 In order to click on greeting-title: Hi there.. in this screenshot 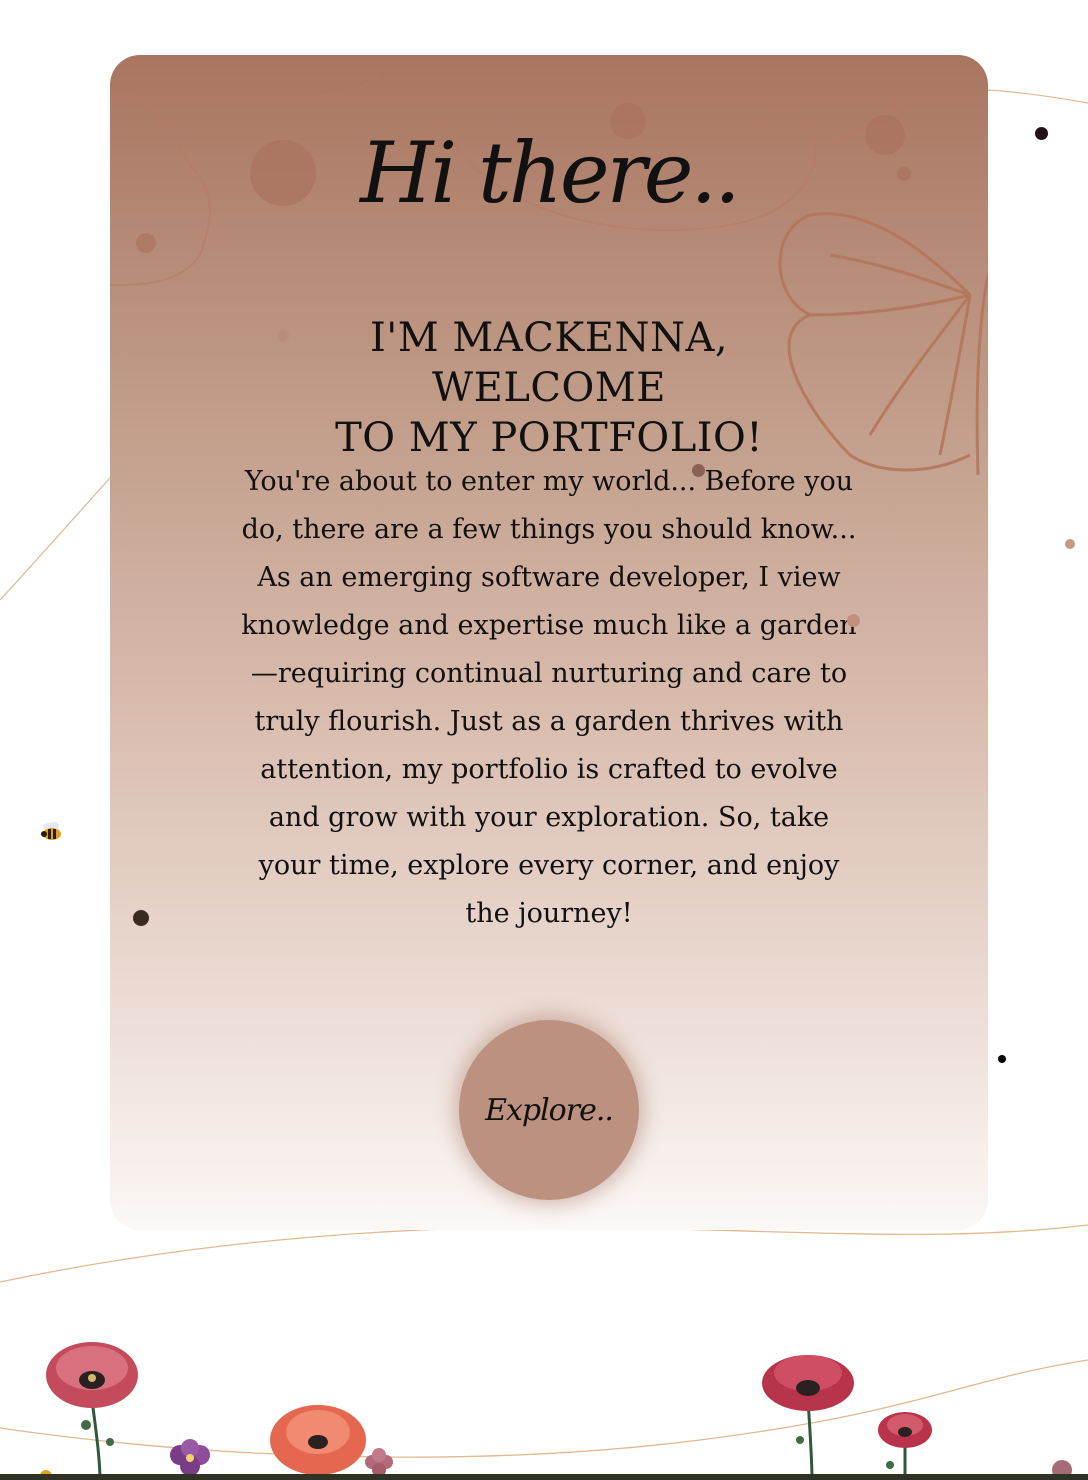, I will do `click(550, 173)`.